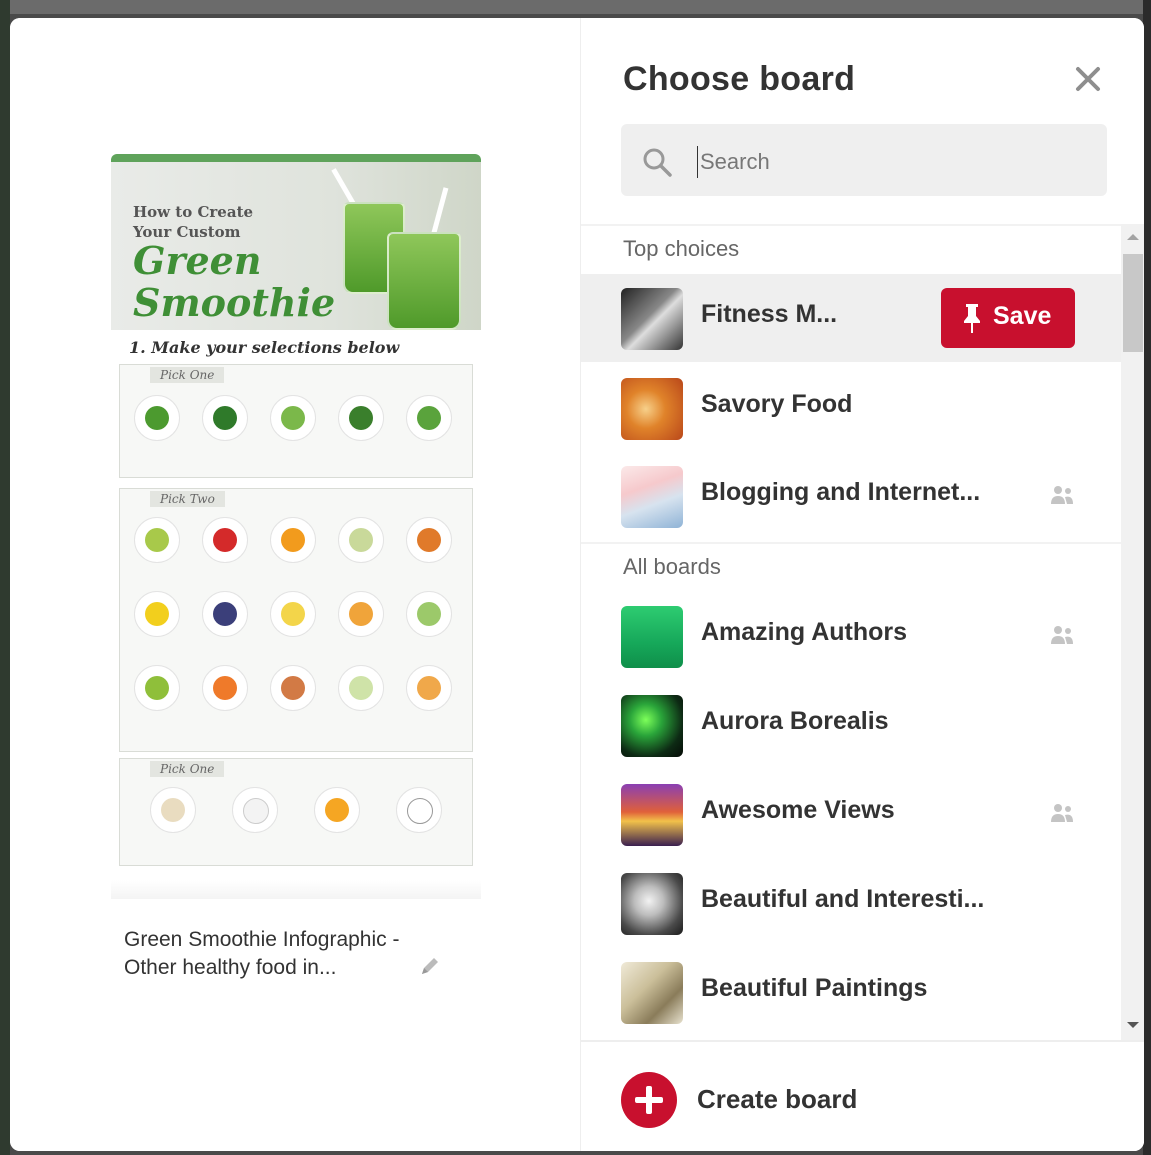  I want to click on save-button: Save, so click(1008, 318).